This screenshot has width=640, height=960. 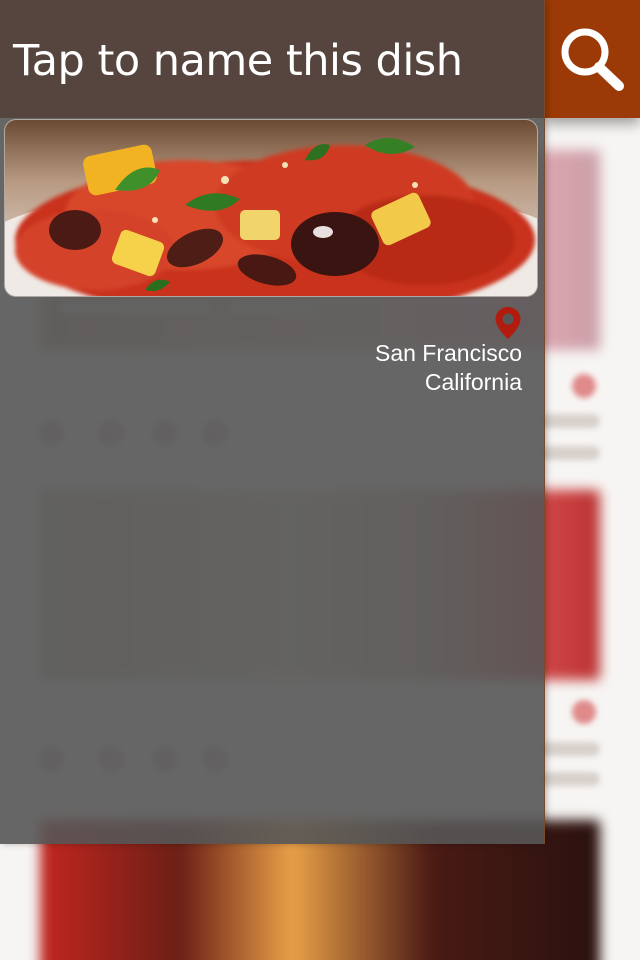 What do you see at coordinates (473, 382) in the screenshot?
I see `location-state: California` at bounding box center [473, 382].